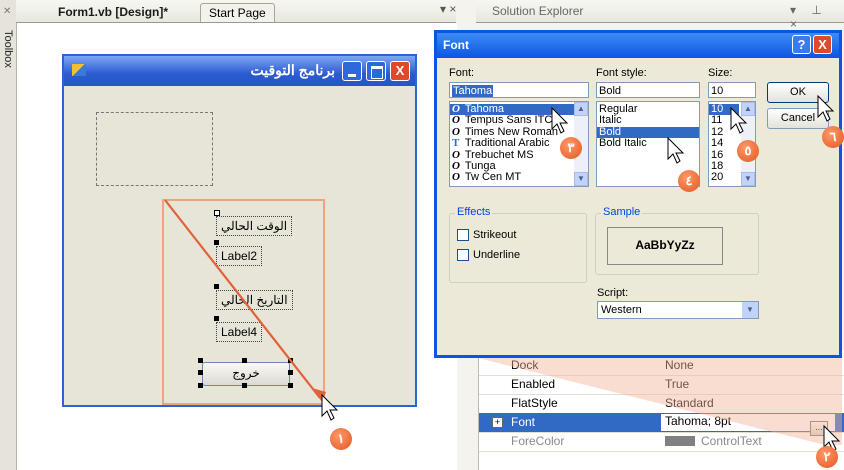 This screenshot has width=844, height=470. I want to click on ok-button: OK, so click(798, 92).